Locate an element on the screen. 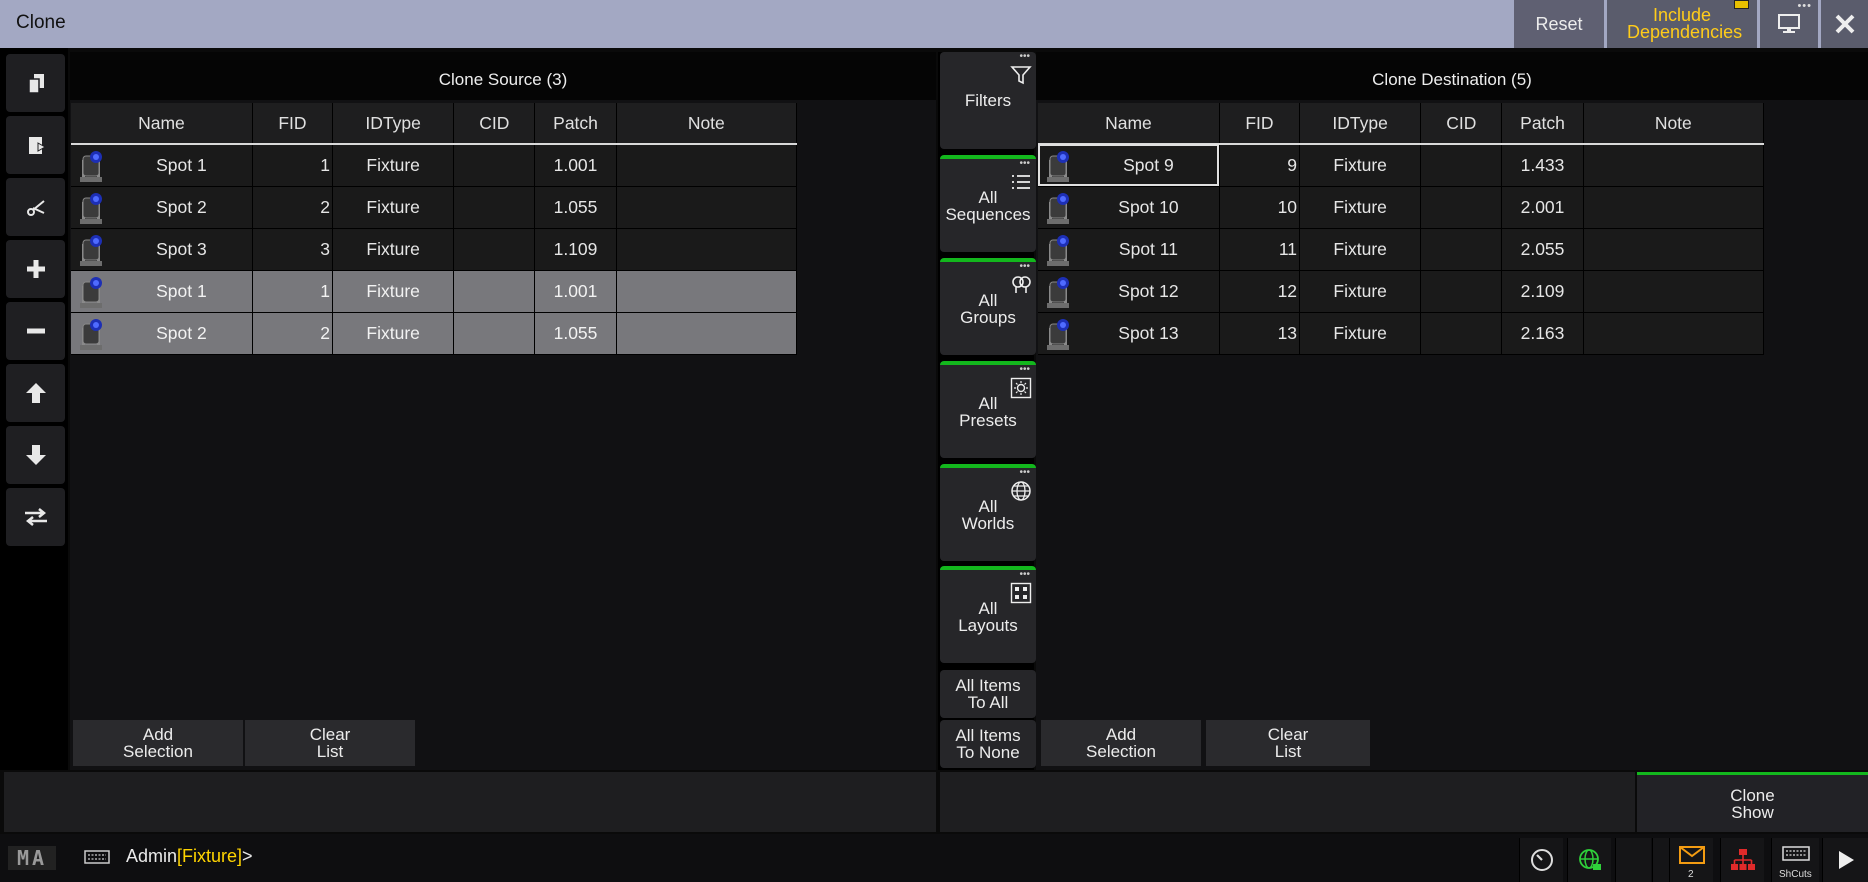  all-worlds-button: ••• All Worlds is located at coordinates (988, 512).